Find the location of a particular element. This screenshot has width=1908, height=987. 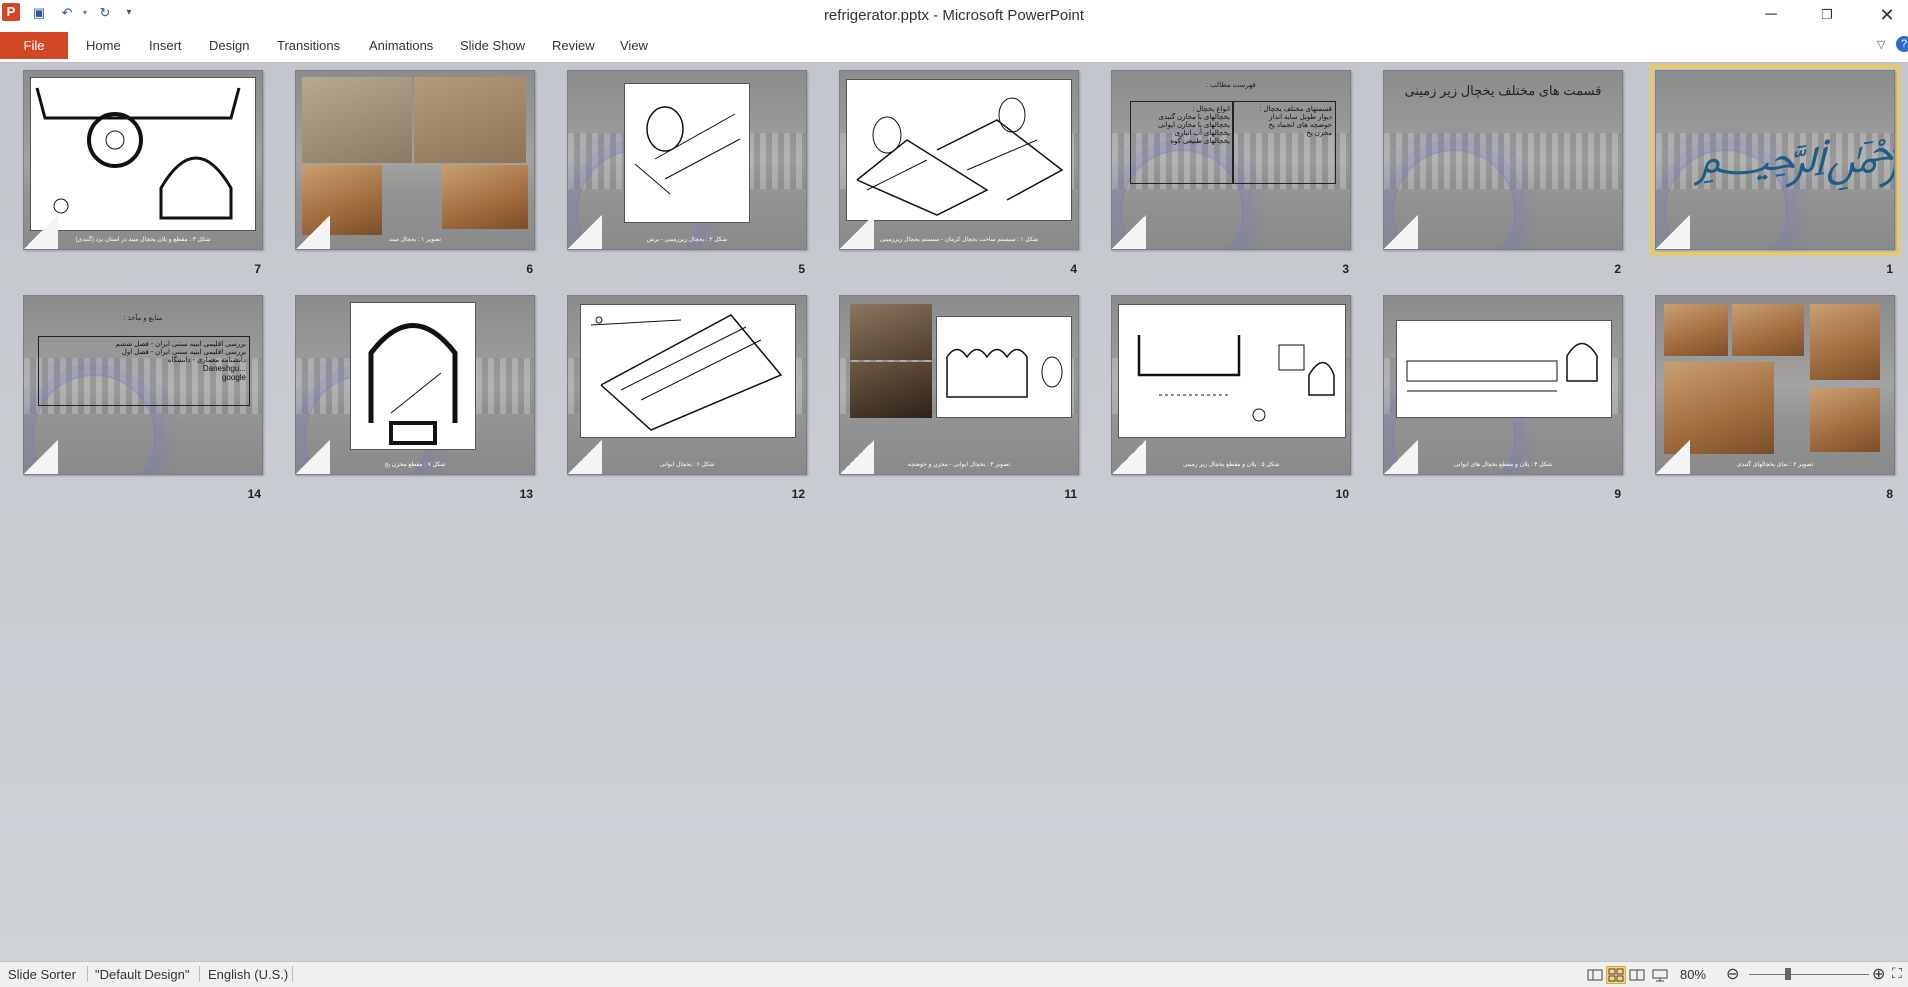

plan-section-drawing is located at coordinates (143, 154).